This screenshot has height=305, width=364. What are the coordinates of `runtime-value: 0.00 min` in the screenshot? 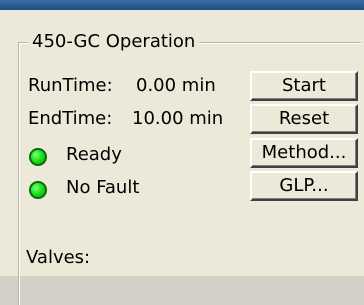 It's located at (176, 85).